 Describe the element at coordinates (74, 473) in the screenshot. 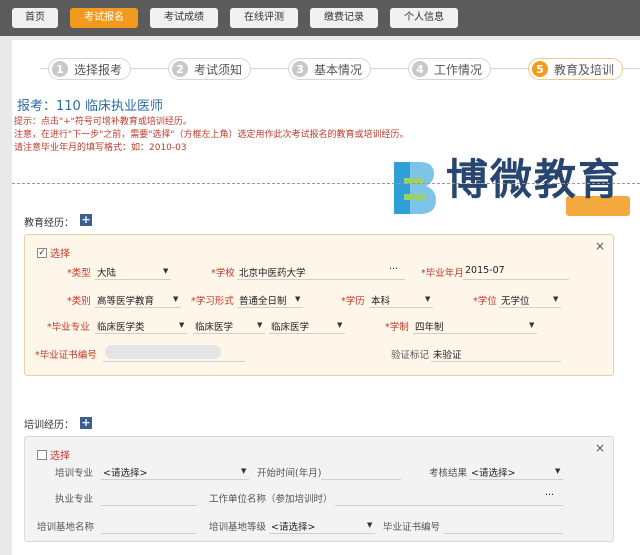

I see `training-major-label: 培训专业` at that location.